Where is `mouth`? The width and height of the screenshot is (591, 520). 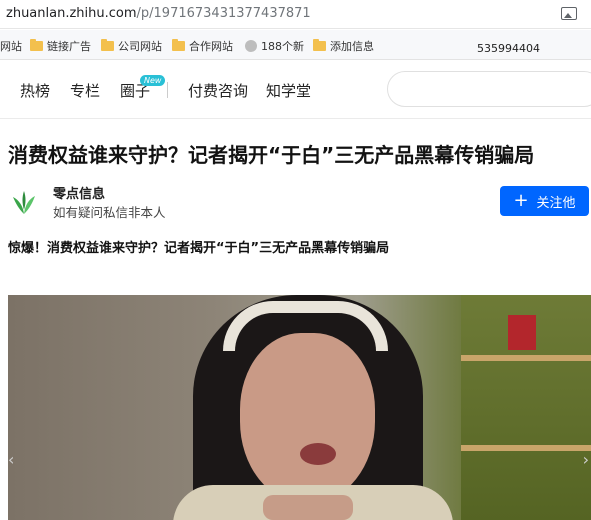 mouth is located at coordinates (318, 454).